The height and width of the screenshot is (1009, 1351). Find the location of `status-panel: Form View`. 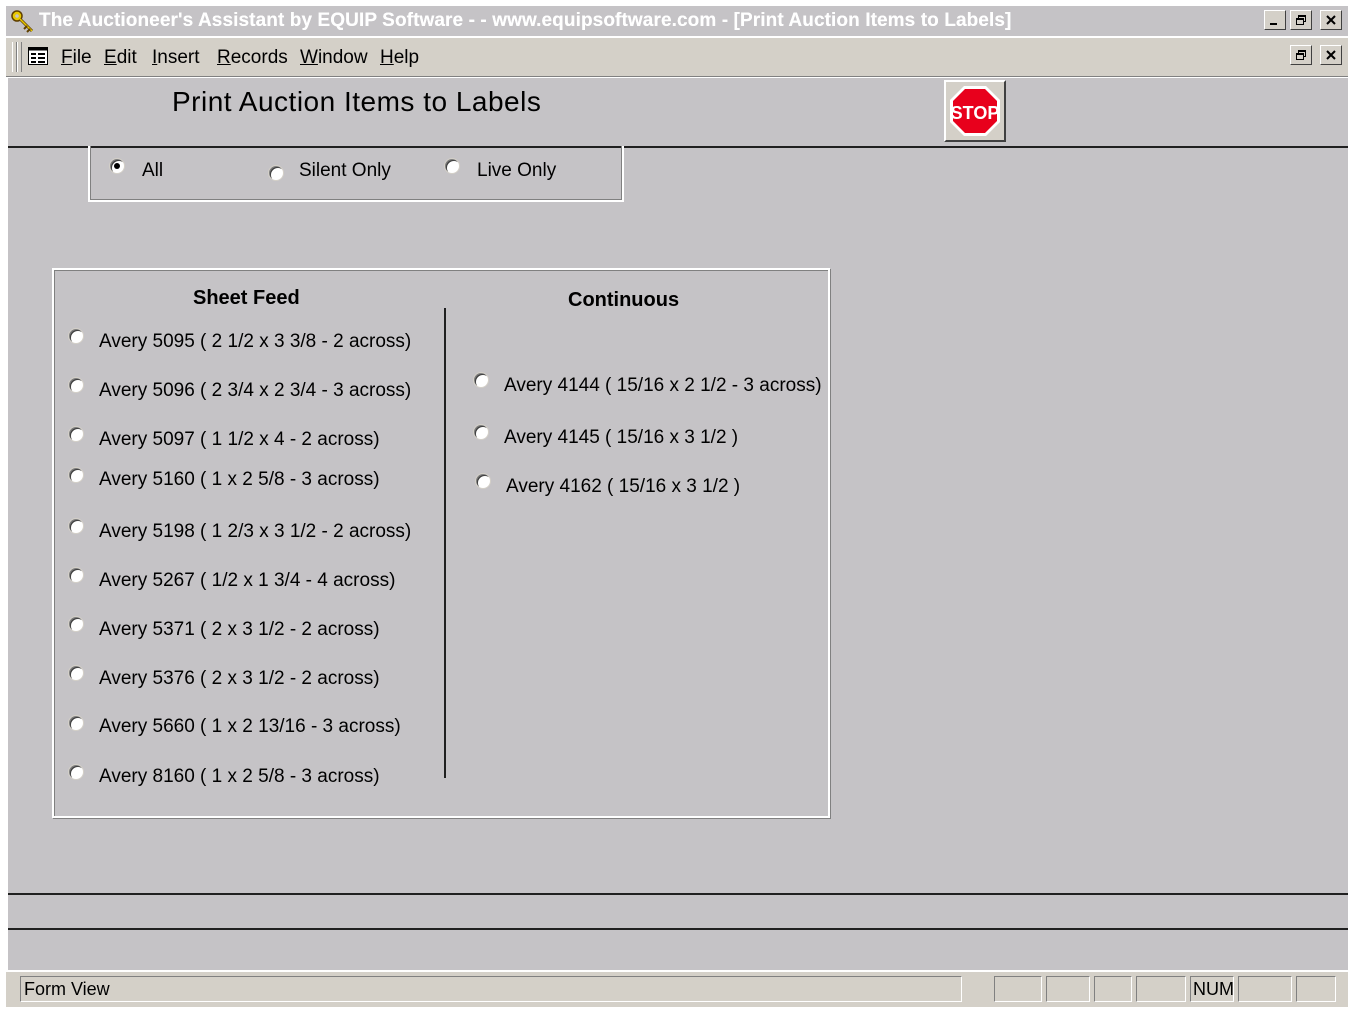

status-panel: Form View is located at coordinates (491, 989).